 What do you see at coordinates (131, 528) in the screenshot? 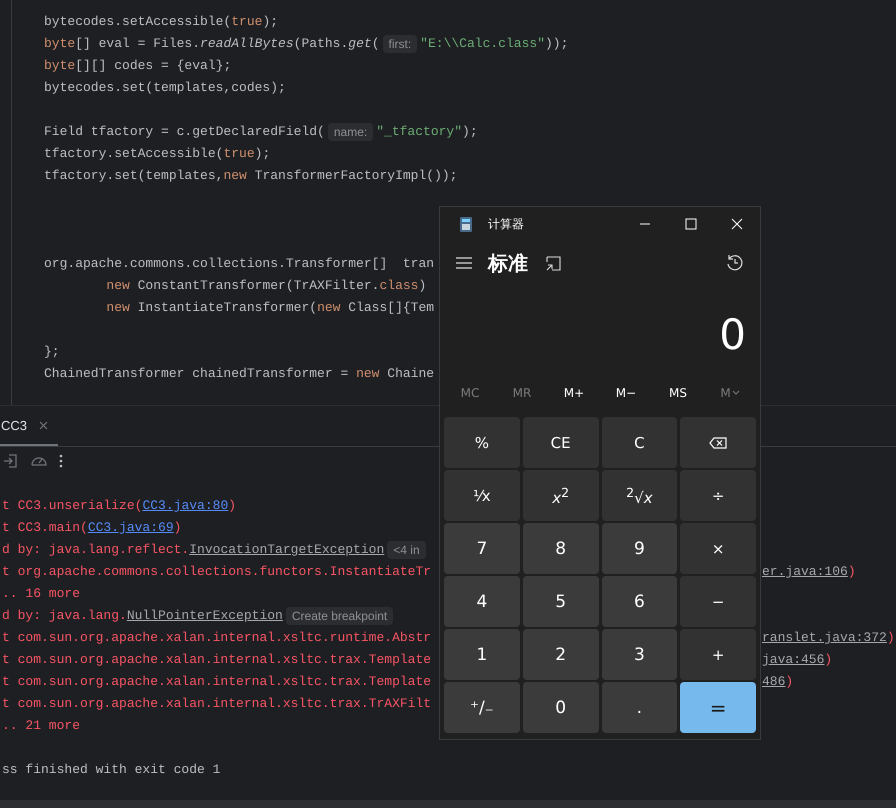
I see `source-link: CC3.java:69` at bounding box center [131, 528].